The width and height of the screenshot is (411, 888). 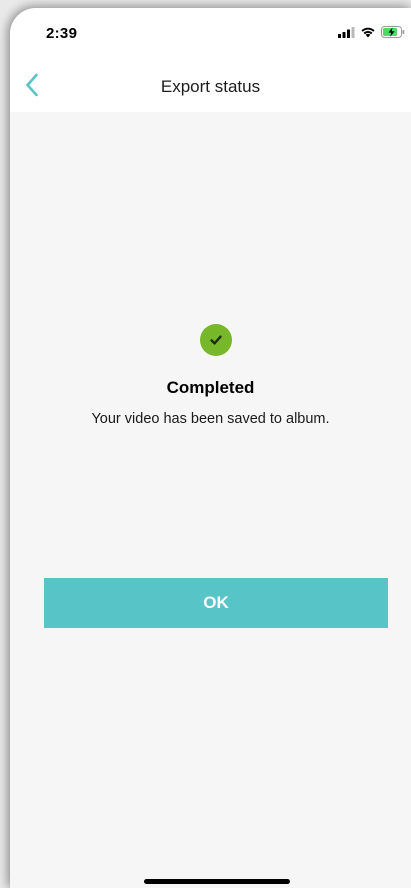 I want to click on page-title: Export status, so click(x=210, y=86).